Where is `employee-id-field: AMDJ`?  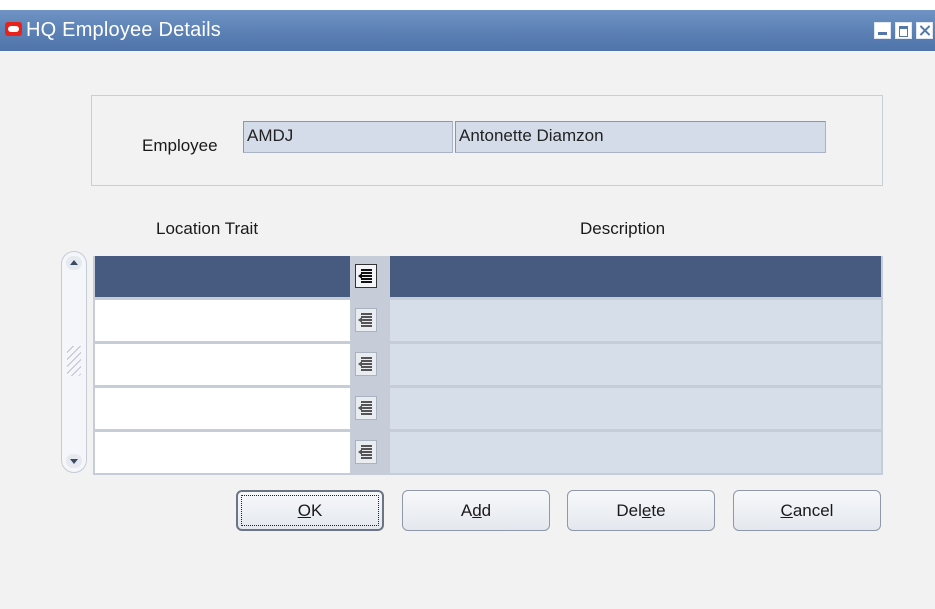
employee-id-field: AMDJ is located at coordinates (348, 137).